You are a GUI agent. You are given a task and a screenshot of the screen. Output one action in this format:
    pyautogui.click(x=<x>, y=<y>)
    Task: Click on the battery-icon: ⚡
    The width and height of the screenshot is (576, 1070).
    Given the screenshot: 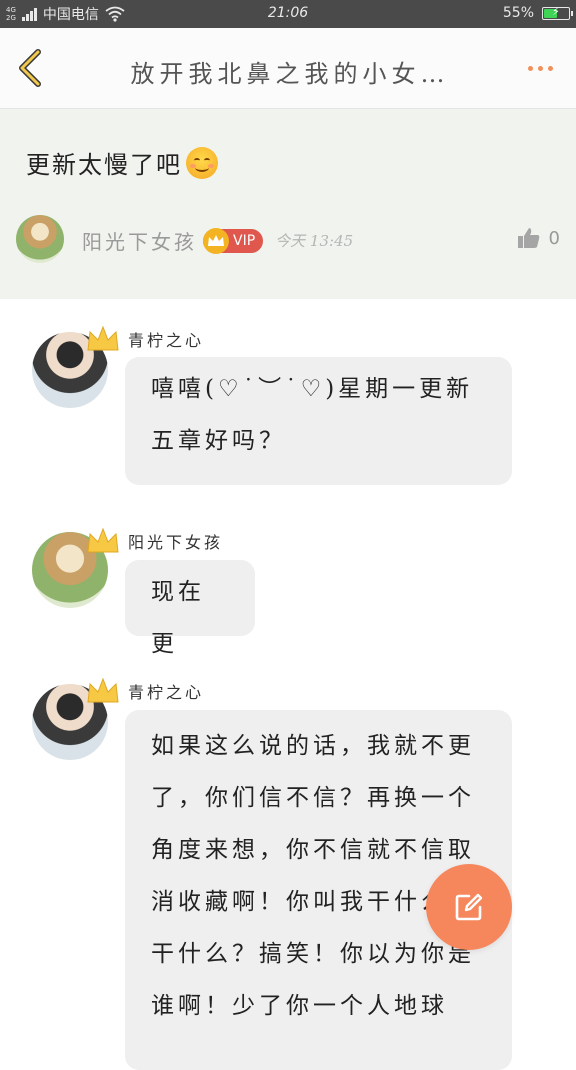 What is the action you would take?
    pyautogui.click(x=557, y=12)
    